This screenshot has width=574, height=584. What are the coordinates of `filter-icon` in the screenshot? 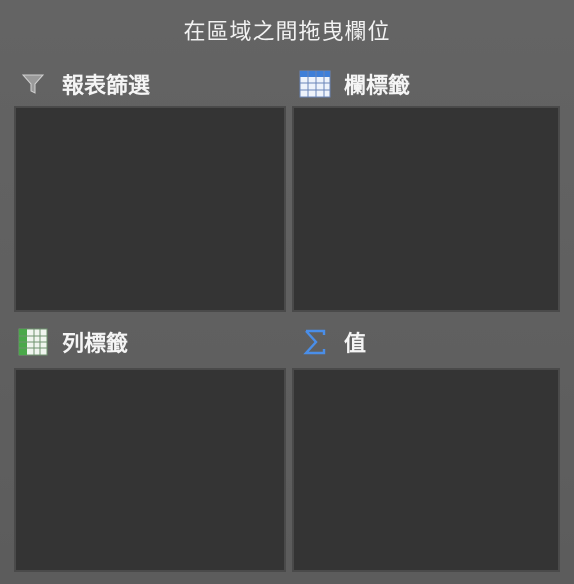 It's located at (33, 84).